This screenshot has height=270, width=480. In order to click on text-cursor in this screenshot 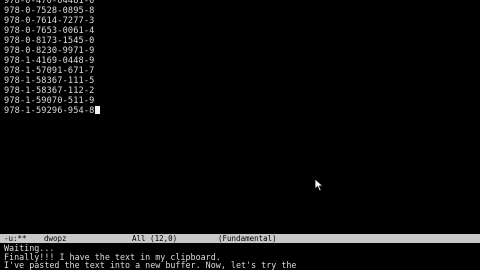, I will do `click(97, 110)`.